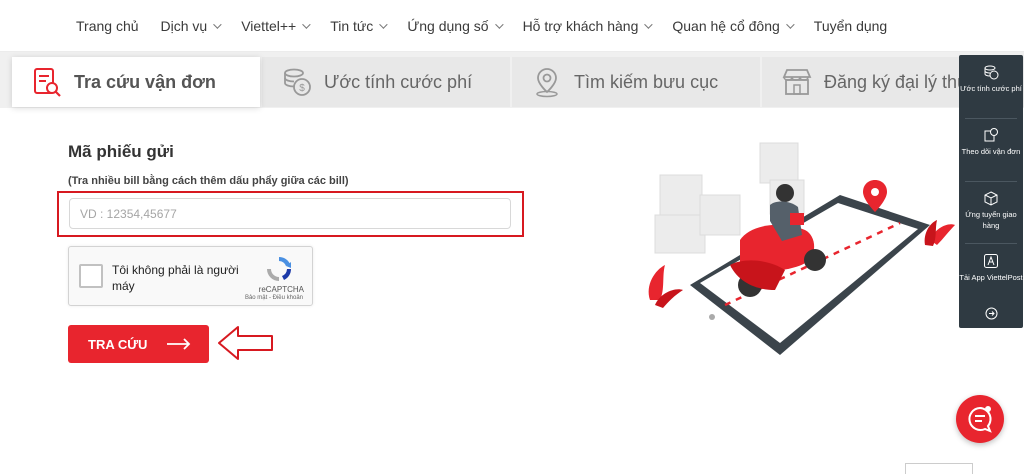  What do you see at coordinates (121, 151) in the screenshot?
I see `form-title: Mã phiếu gửi` at bounding box center [121, 151].